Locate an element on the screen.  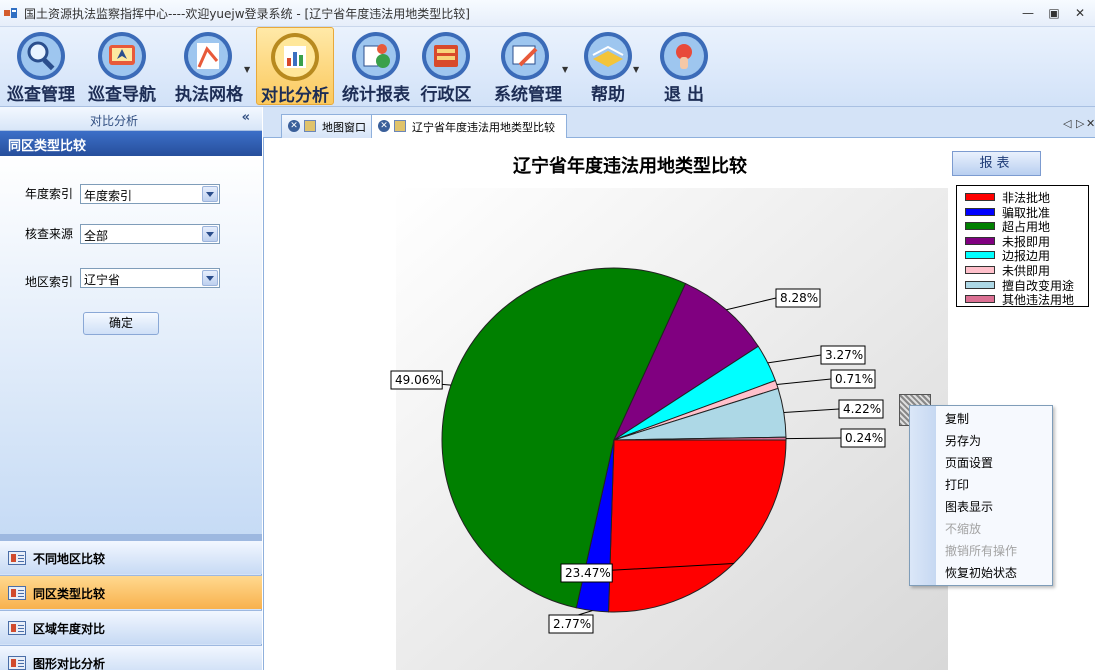
toolbar-statistics-report: 统计报表 is located at coordinates (376, 66).